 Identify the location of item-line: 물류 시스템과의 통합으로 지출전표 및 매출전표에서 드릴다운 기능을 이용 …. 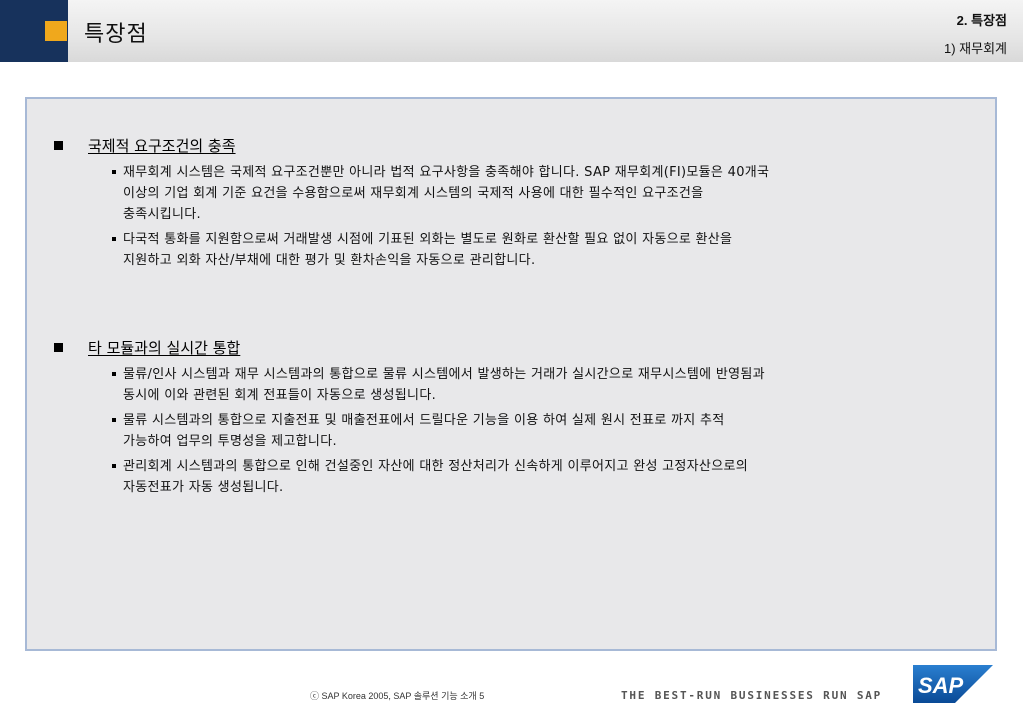
(424, 420).